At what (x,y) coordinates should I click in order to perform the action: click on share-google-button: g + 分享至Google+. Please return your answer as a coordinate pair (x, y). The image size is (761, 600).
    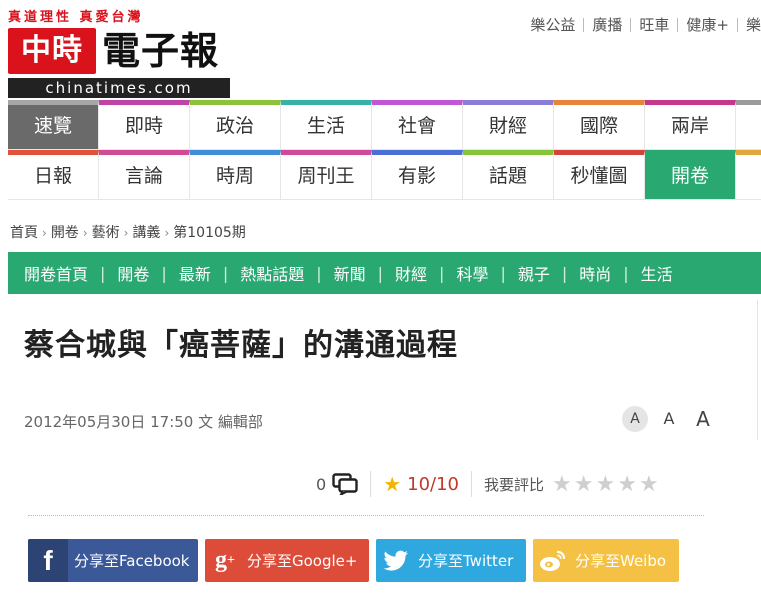
    Looking at the image, I should click on (287, 560).